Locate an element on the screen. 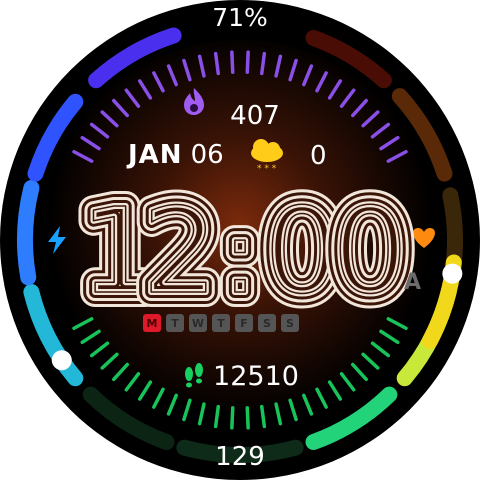 Image resolution: width=480 pixels, height=480 pixels. ring-segment is located at coordinates (28, 232).